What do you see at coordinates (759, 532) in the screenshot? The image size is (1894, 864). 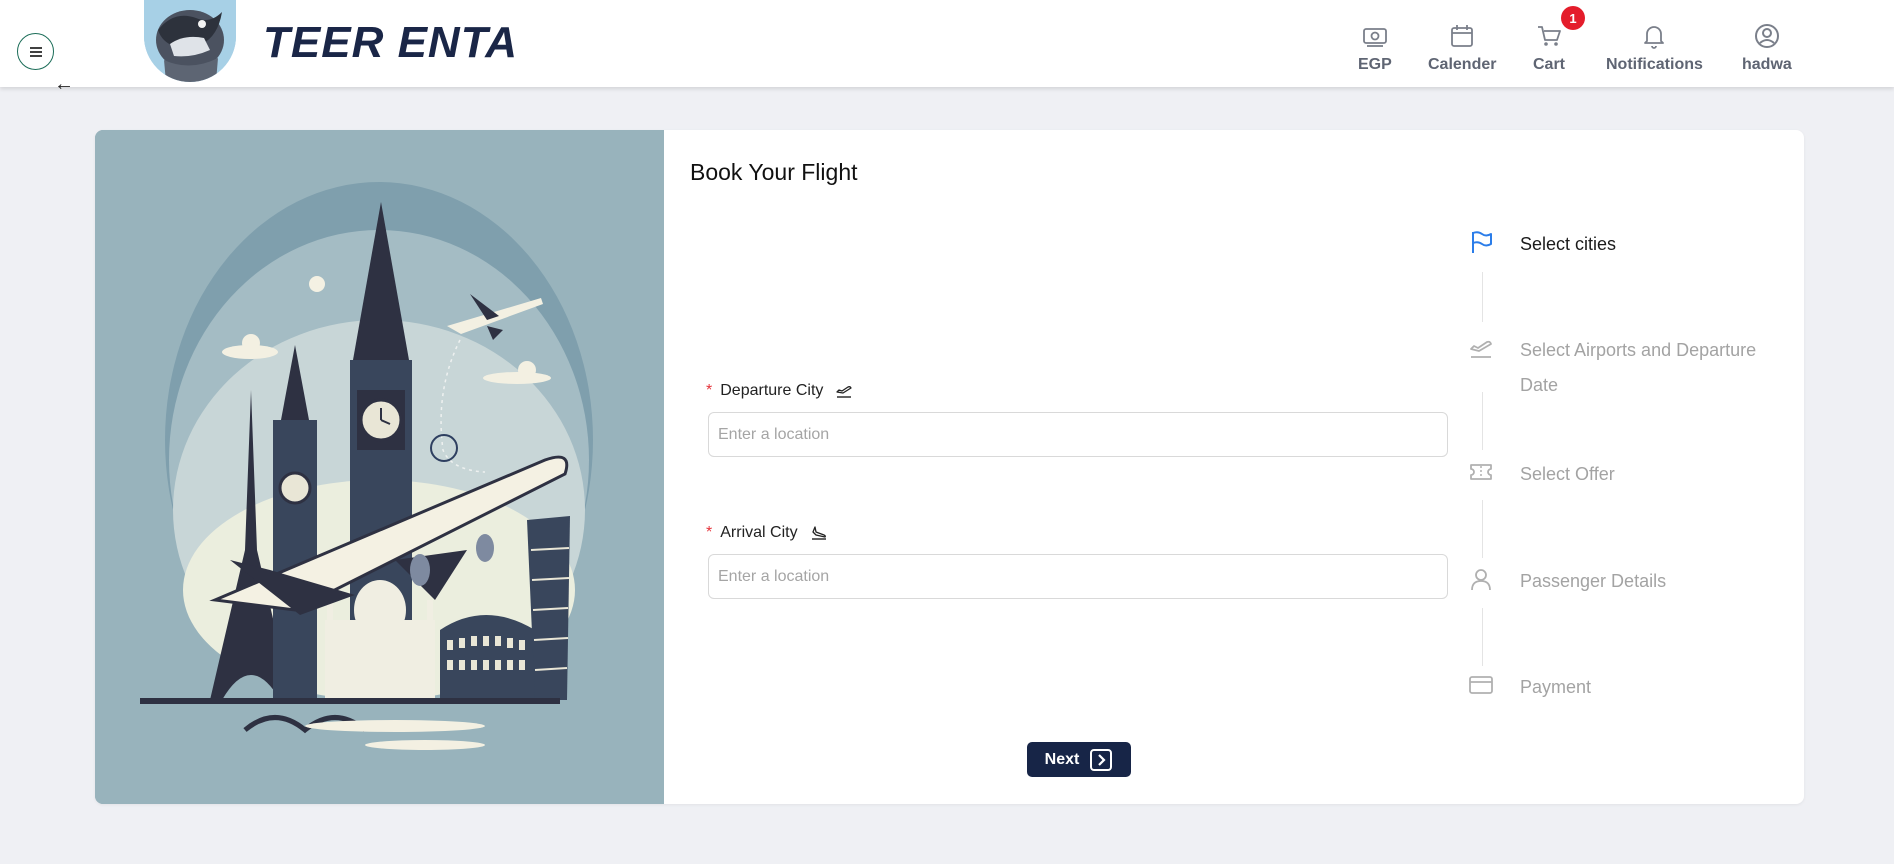 I see `arrival-city-label-text: Arrival City` at bounding box center [759, 532].